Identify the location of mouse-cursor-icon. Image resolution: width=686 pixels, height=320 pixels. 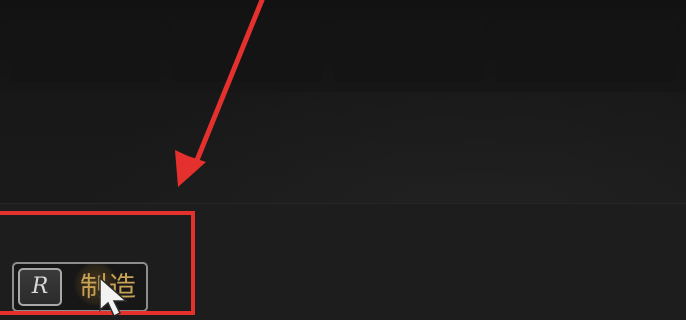
(113, 297).